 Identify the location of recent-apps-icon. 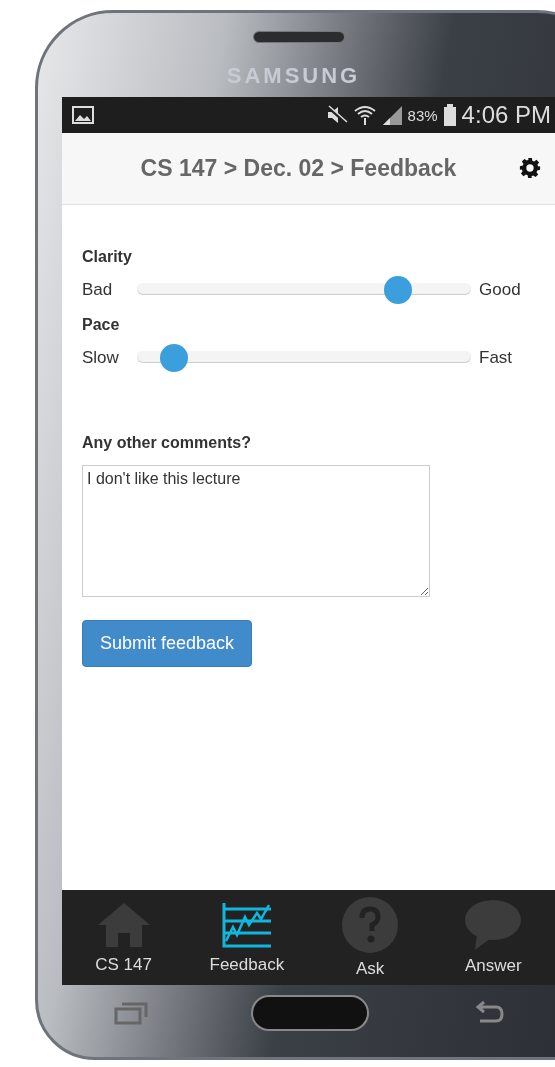
(130, 1013).